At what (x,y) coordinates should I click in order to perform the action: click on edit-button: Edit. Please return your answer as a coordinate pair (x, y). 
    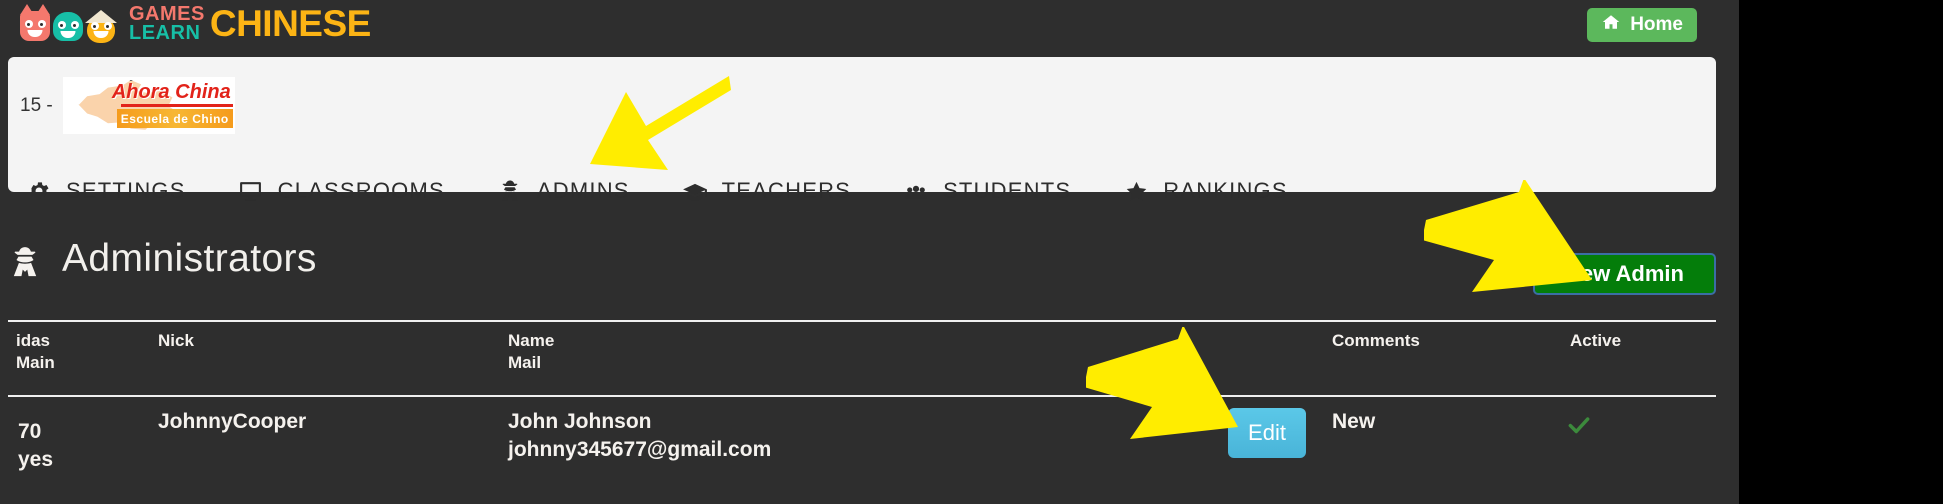
    Looking at the image, I should click on (1267, 433).